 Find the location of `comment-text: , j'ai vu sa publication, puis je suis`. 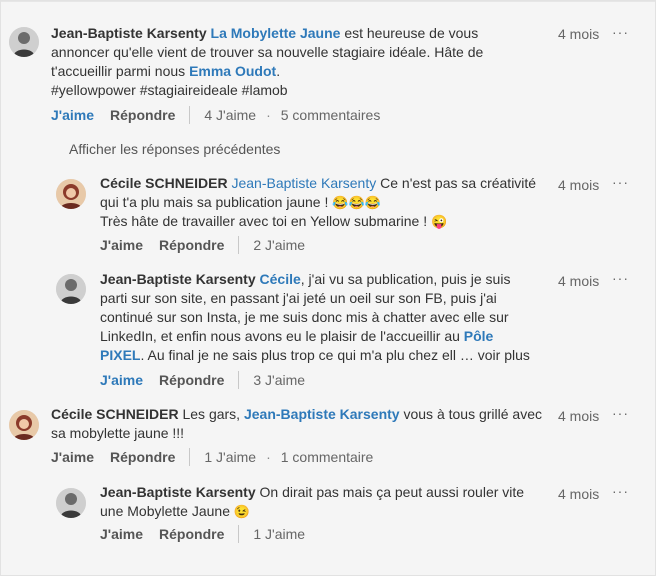

comment-text: , j'ai vu sa publication, puis je suis is located at coordinates (405, 279).